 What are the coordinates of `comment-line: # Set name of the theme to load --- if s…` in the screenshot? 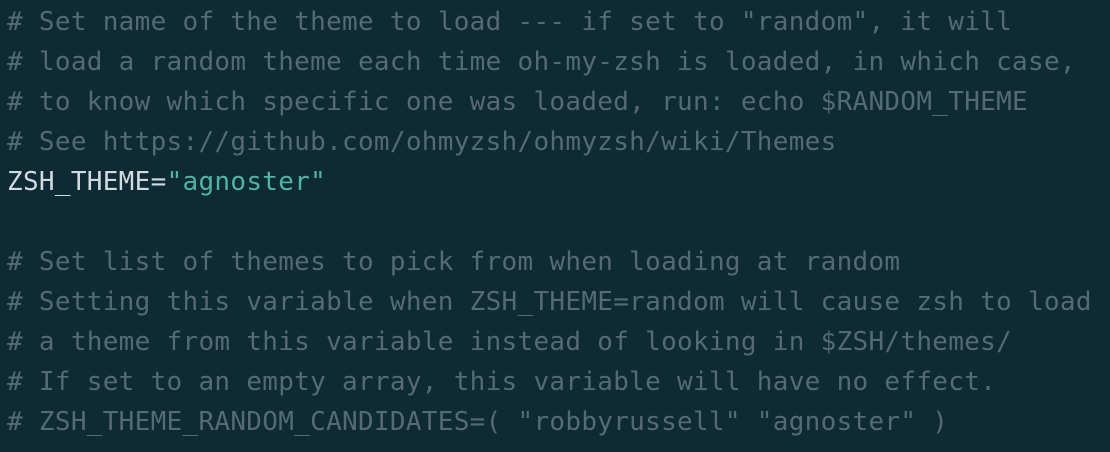 It's located at (510, 22).